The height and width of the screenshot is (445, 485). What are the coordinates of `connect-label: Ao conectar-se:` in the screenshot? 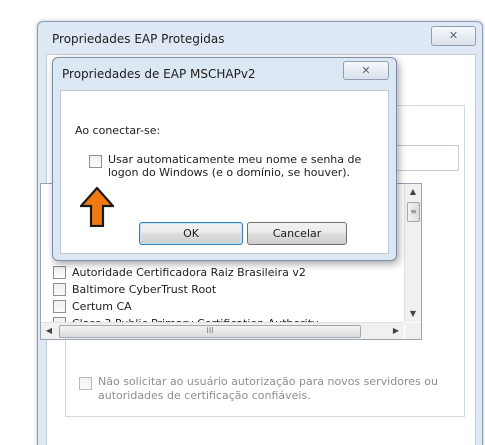 It's located at (118, 130).